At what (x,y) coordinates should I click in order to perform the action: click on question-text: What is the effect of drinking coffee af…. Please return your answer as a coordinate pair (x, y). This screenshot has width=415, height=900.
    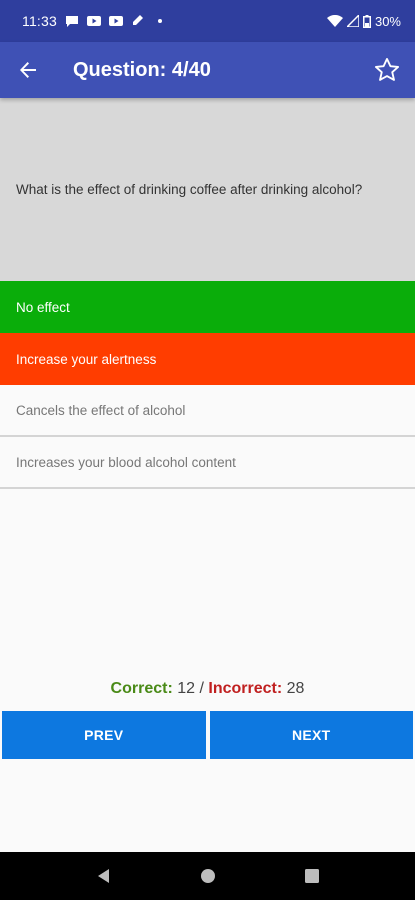
    Looking at the image, I should click on (189, 189).